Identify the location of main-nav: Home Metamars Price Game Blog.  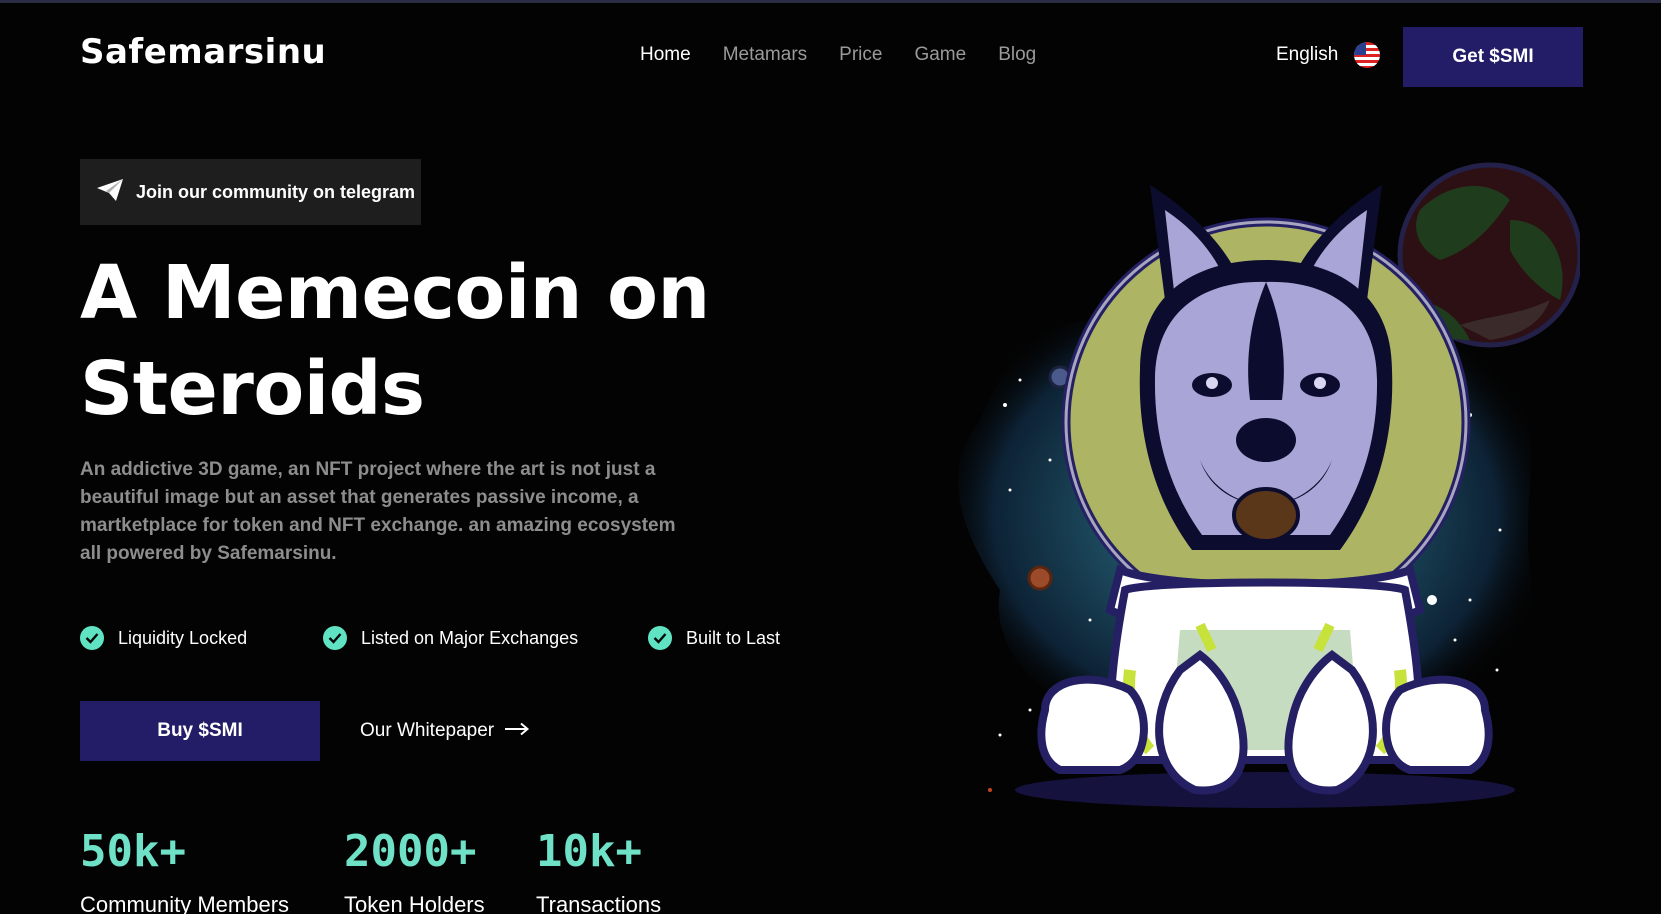
(838, 55).